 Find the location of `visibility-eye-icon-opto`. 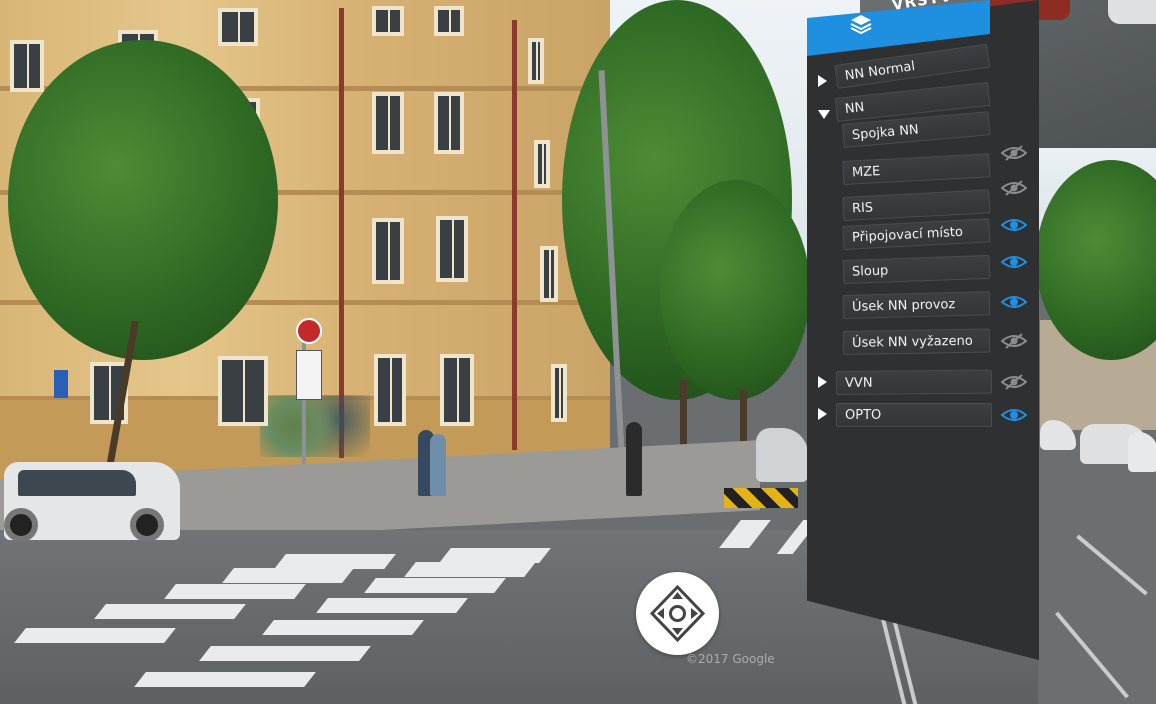

visibility-eye-icon-opto is located at coordinates (1014, 415).